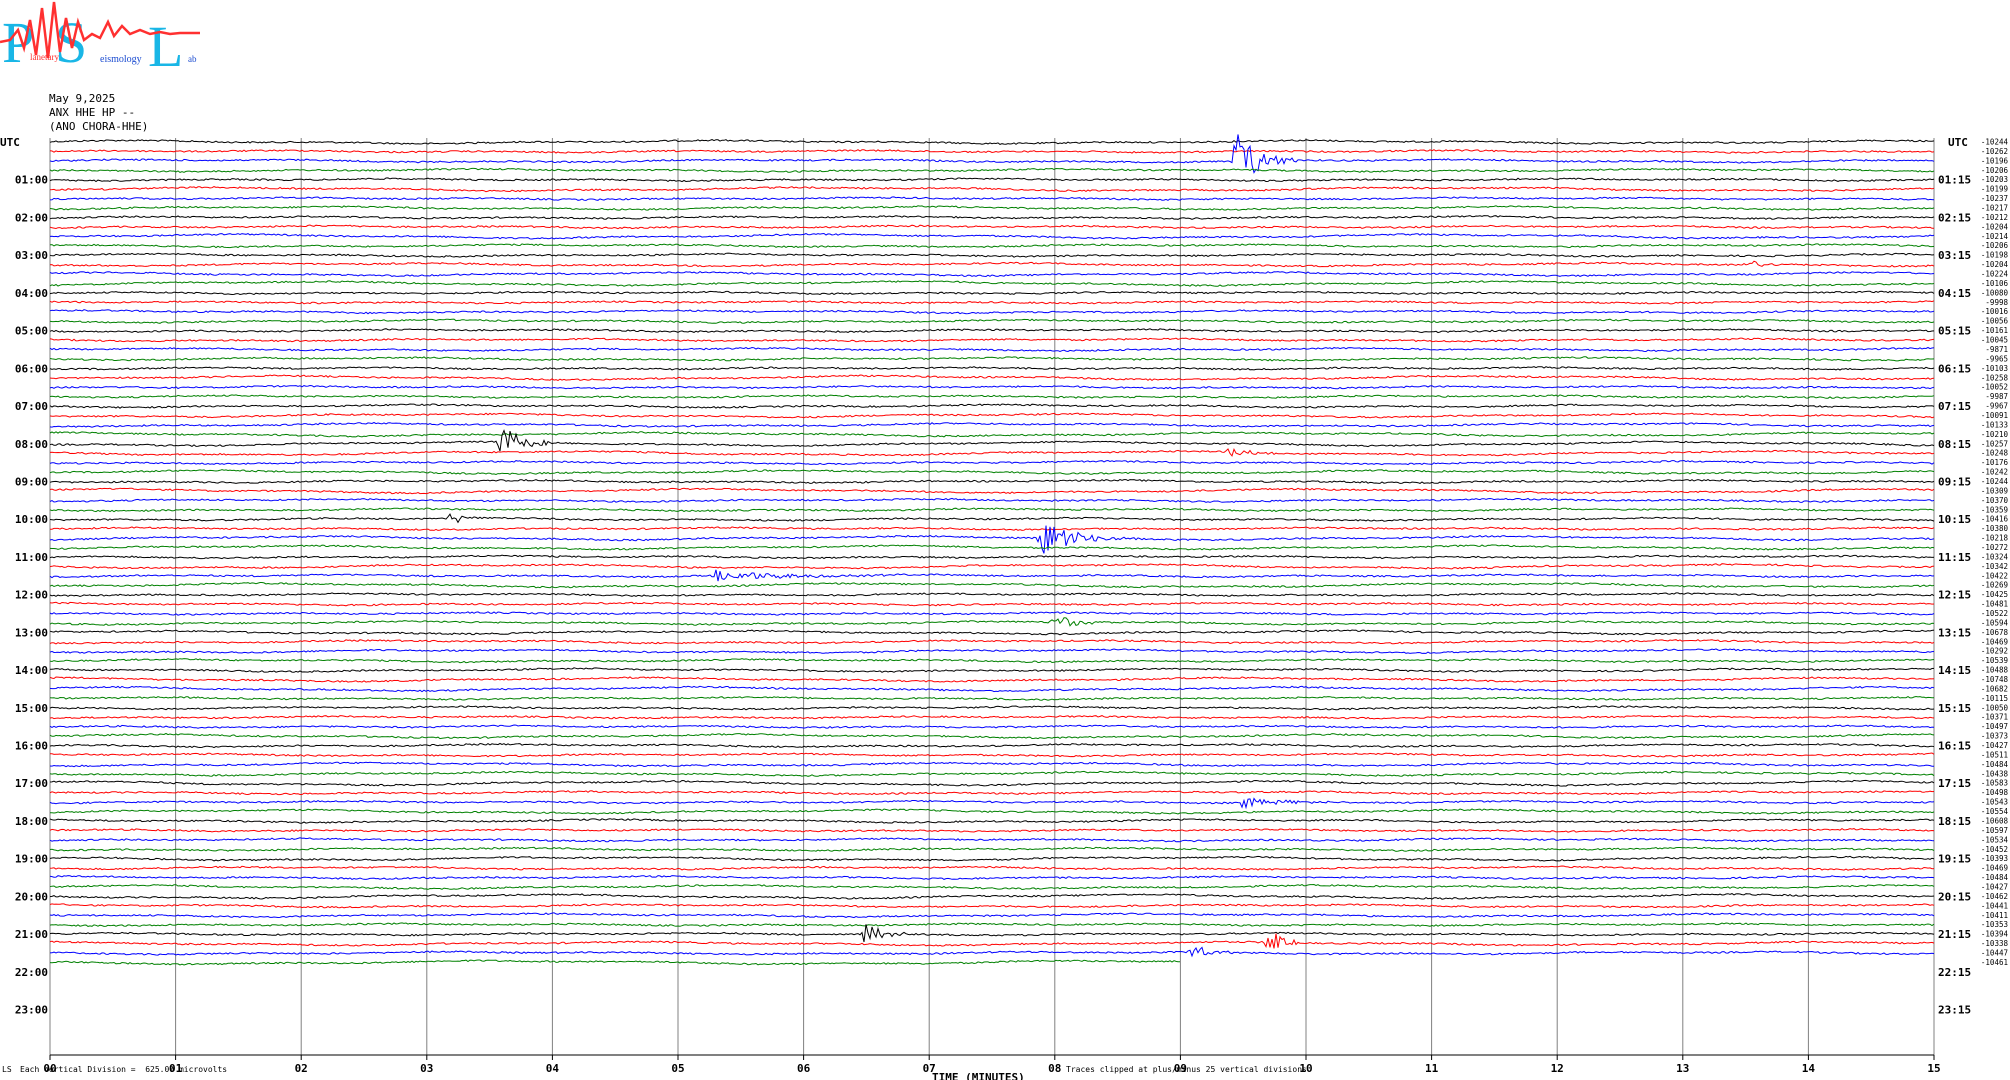 The width and height of the screenshot is (2010, 1080). Describe the element at coordinates (1994, 726) in the screenshot. I see `trace-offset-label: -10497` at that location.